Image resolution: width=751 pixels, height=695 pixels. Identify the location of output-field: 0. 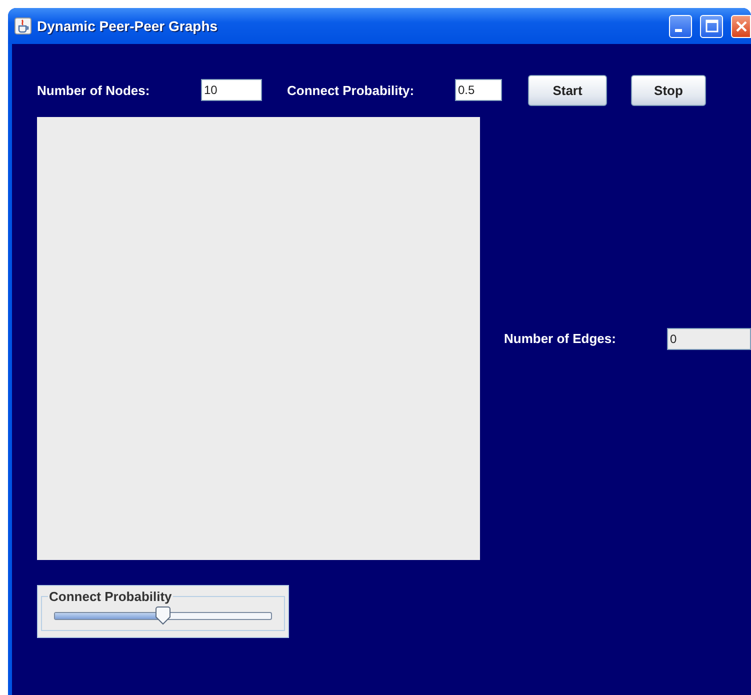
(709, 339).